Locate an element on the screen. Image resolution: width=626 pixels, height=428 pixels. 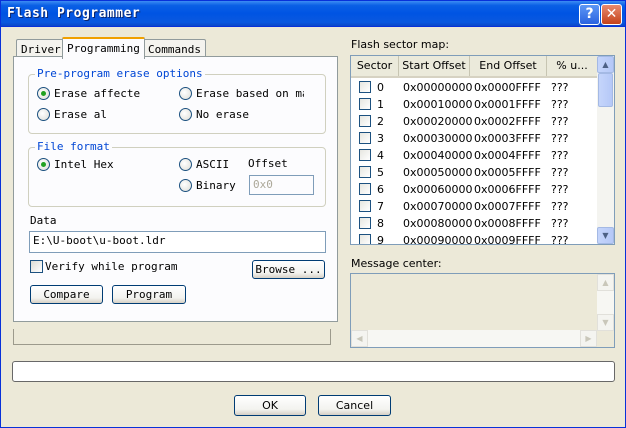
col-end-offset: End Offset is located at coordinates (508, 66).